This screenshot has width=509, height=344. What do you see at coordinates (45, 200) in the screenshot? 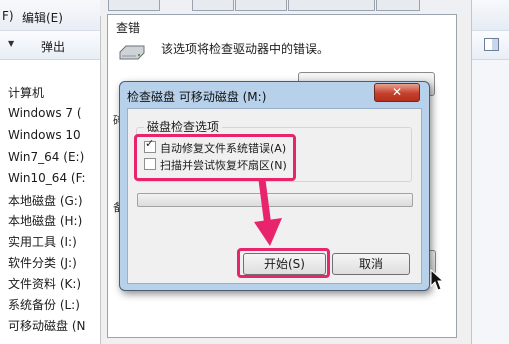
I see `nav-item-drive: 本地磁盘 (G:)` at bounding box center [45, 200].